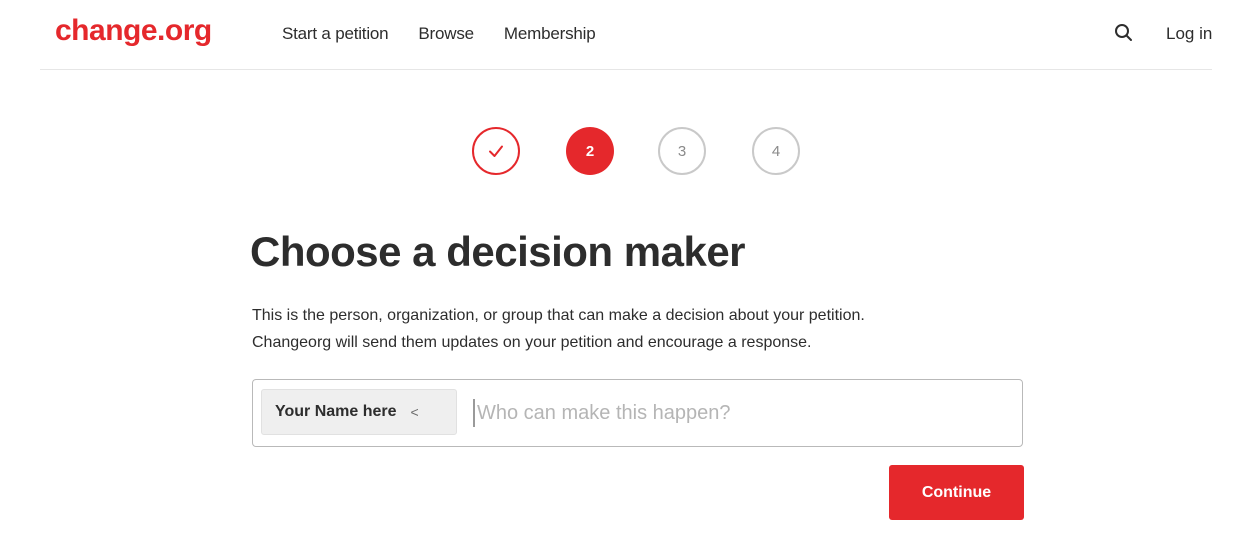 This screenshot has width=1252, height=545. I want to click on nav-browse: Browse, so click(446, 34).